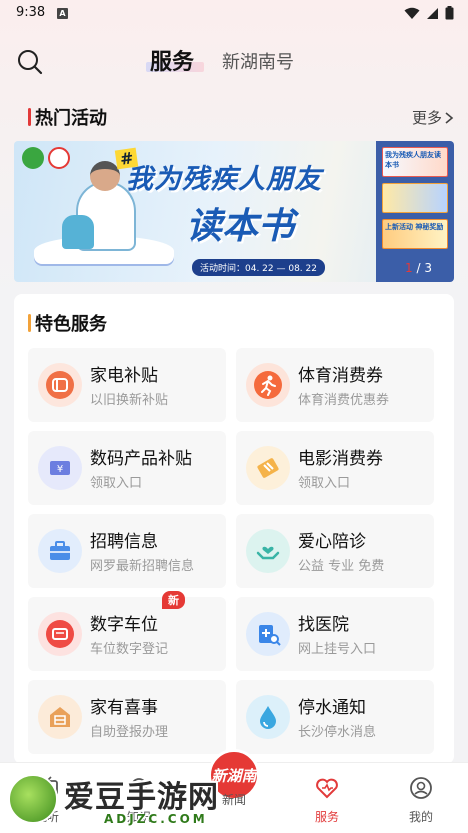  I want to click on new-badge: 新, so click(173, 600).